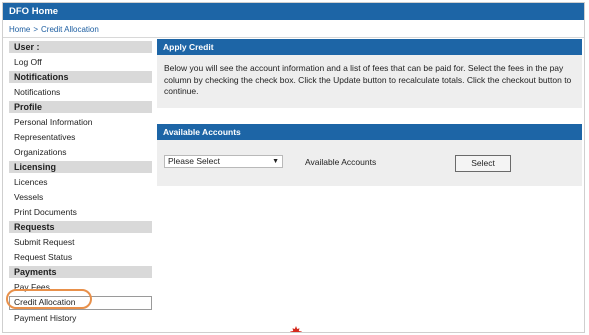 The width and height of the screenshot is (589, 335). I want to click on breadcrumb-home: Home, so click(19, 29).